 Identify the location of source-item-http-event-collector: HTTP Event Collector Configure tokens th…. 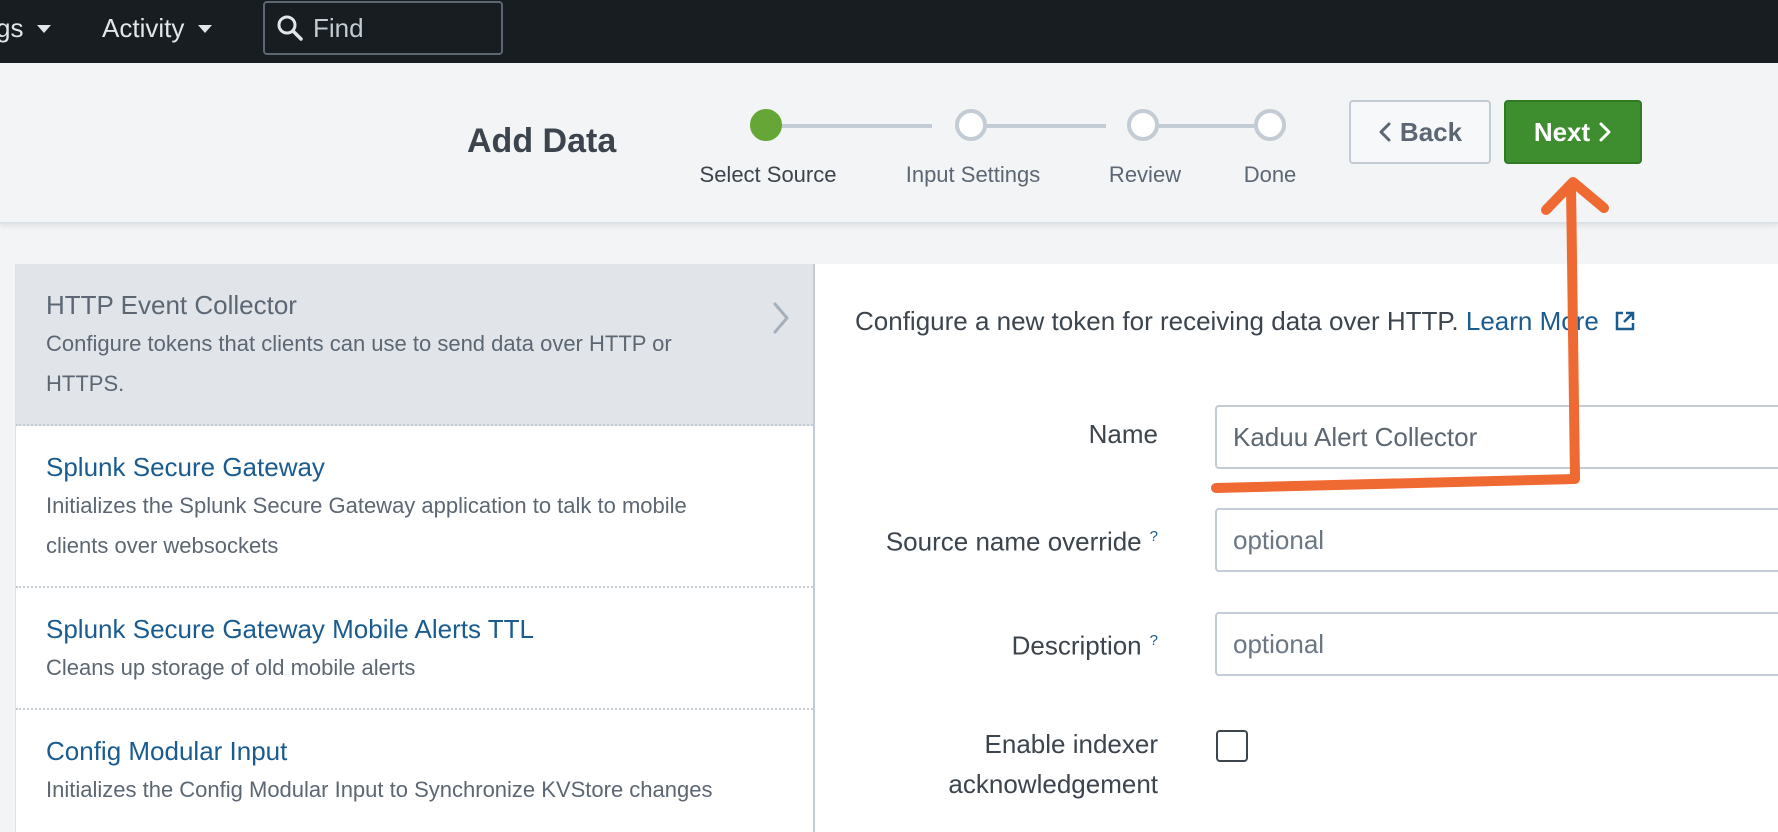
(414, 345).